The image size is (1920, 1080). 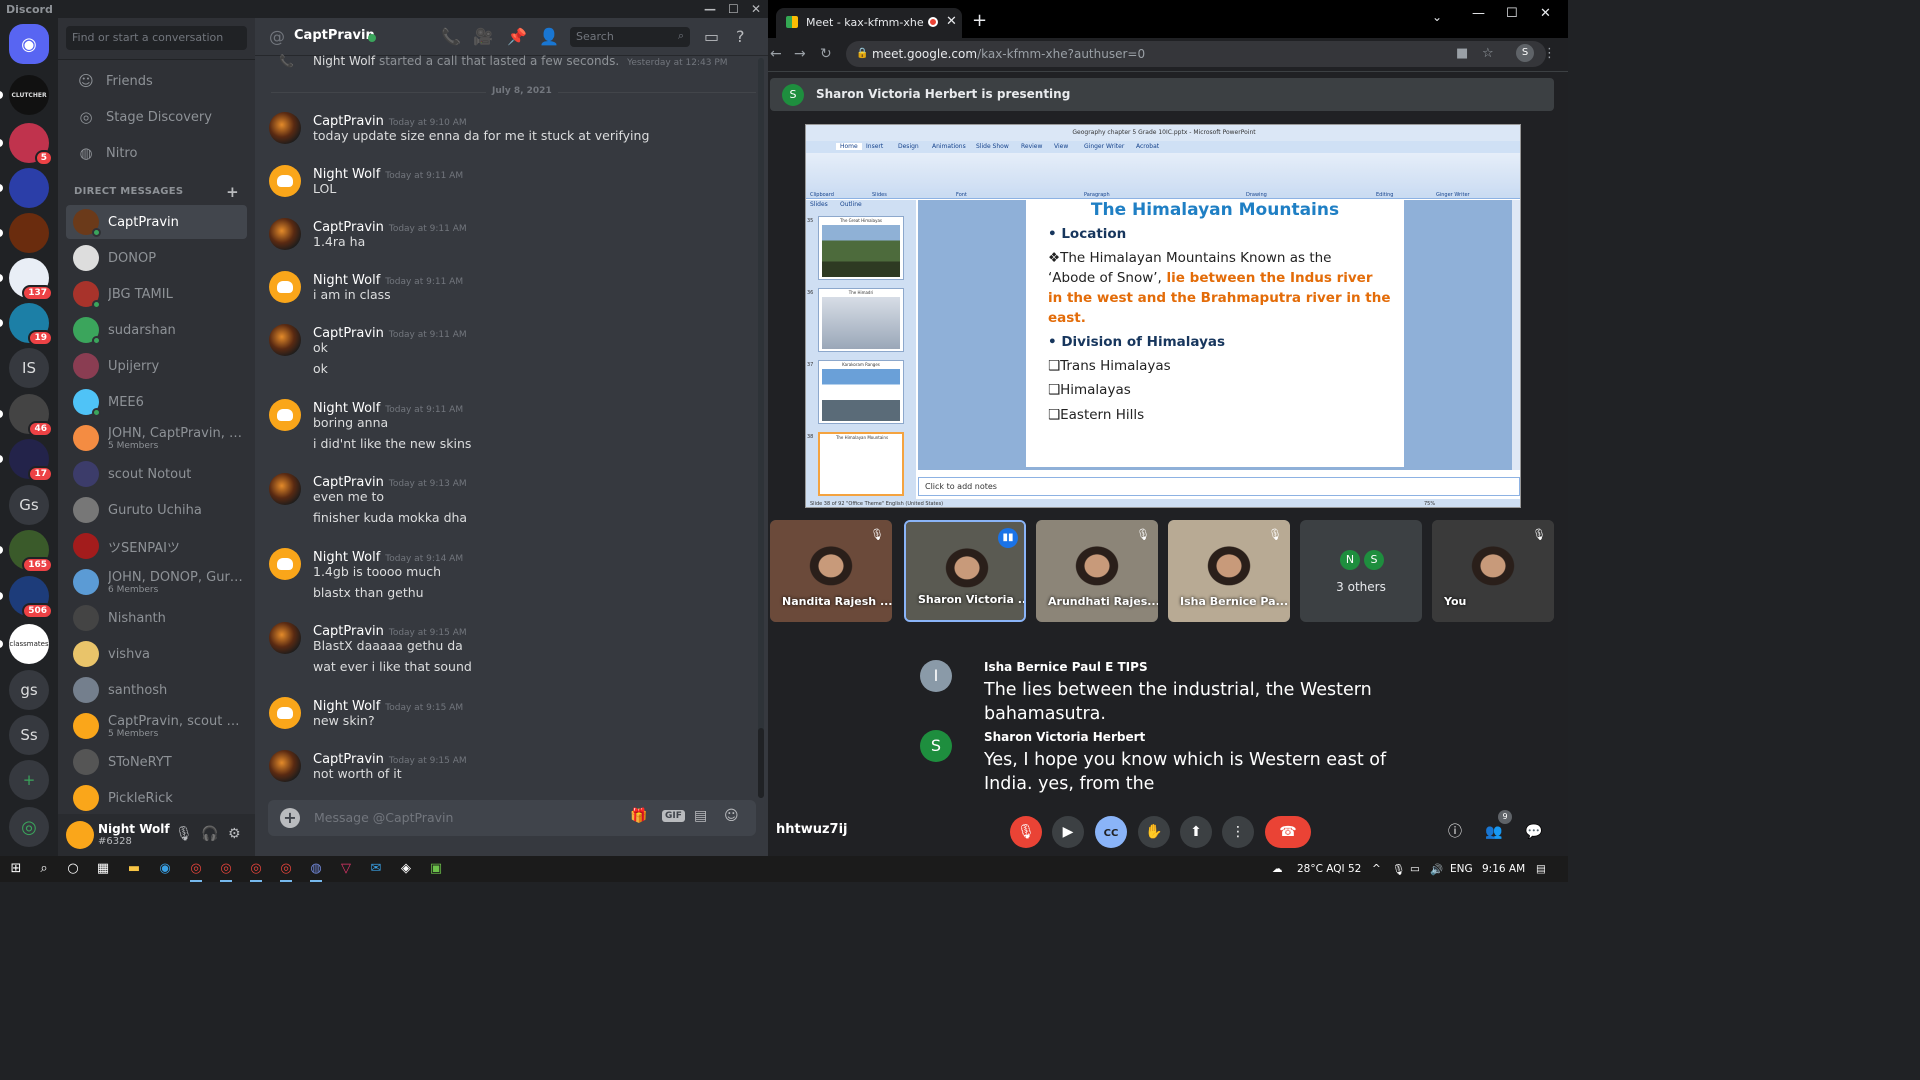 I want to click on add-friend-icon: 👤, so click(x=549, y=36).